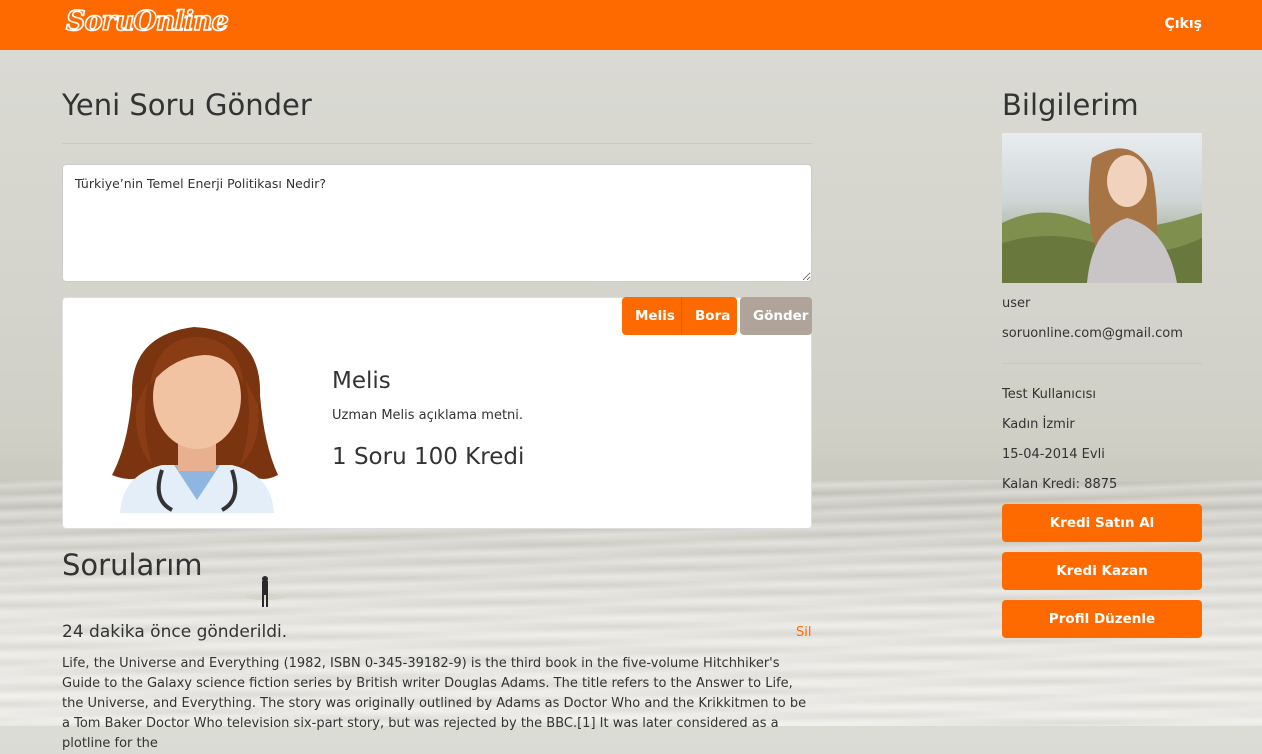 The height and width of the screenshot is (754, 1262). What do you see at coordinates (1183, 24) in the screenshot?
I see `logout-link: Çıkış` at bounding box center [1183, 24].